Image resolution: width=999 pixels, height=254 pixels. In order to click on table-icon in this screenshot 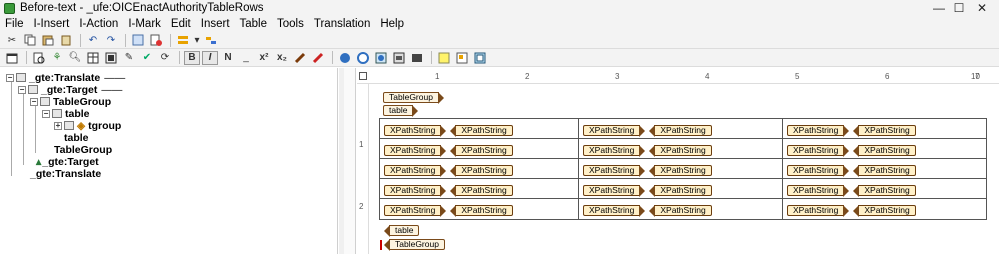, I will do `click(93, 58)`.